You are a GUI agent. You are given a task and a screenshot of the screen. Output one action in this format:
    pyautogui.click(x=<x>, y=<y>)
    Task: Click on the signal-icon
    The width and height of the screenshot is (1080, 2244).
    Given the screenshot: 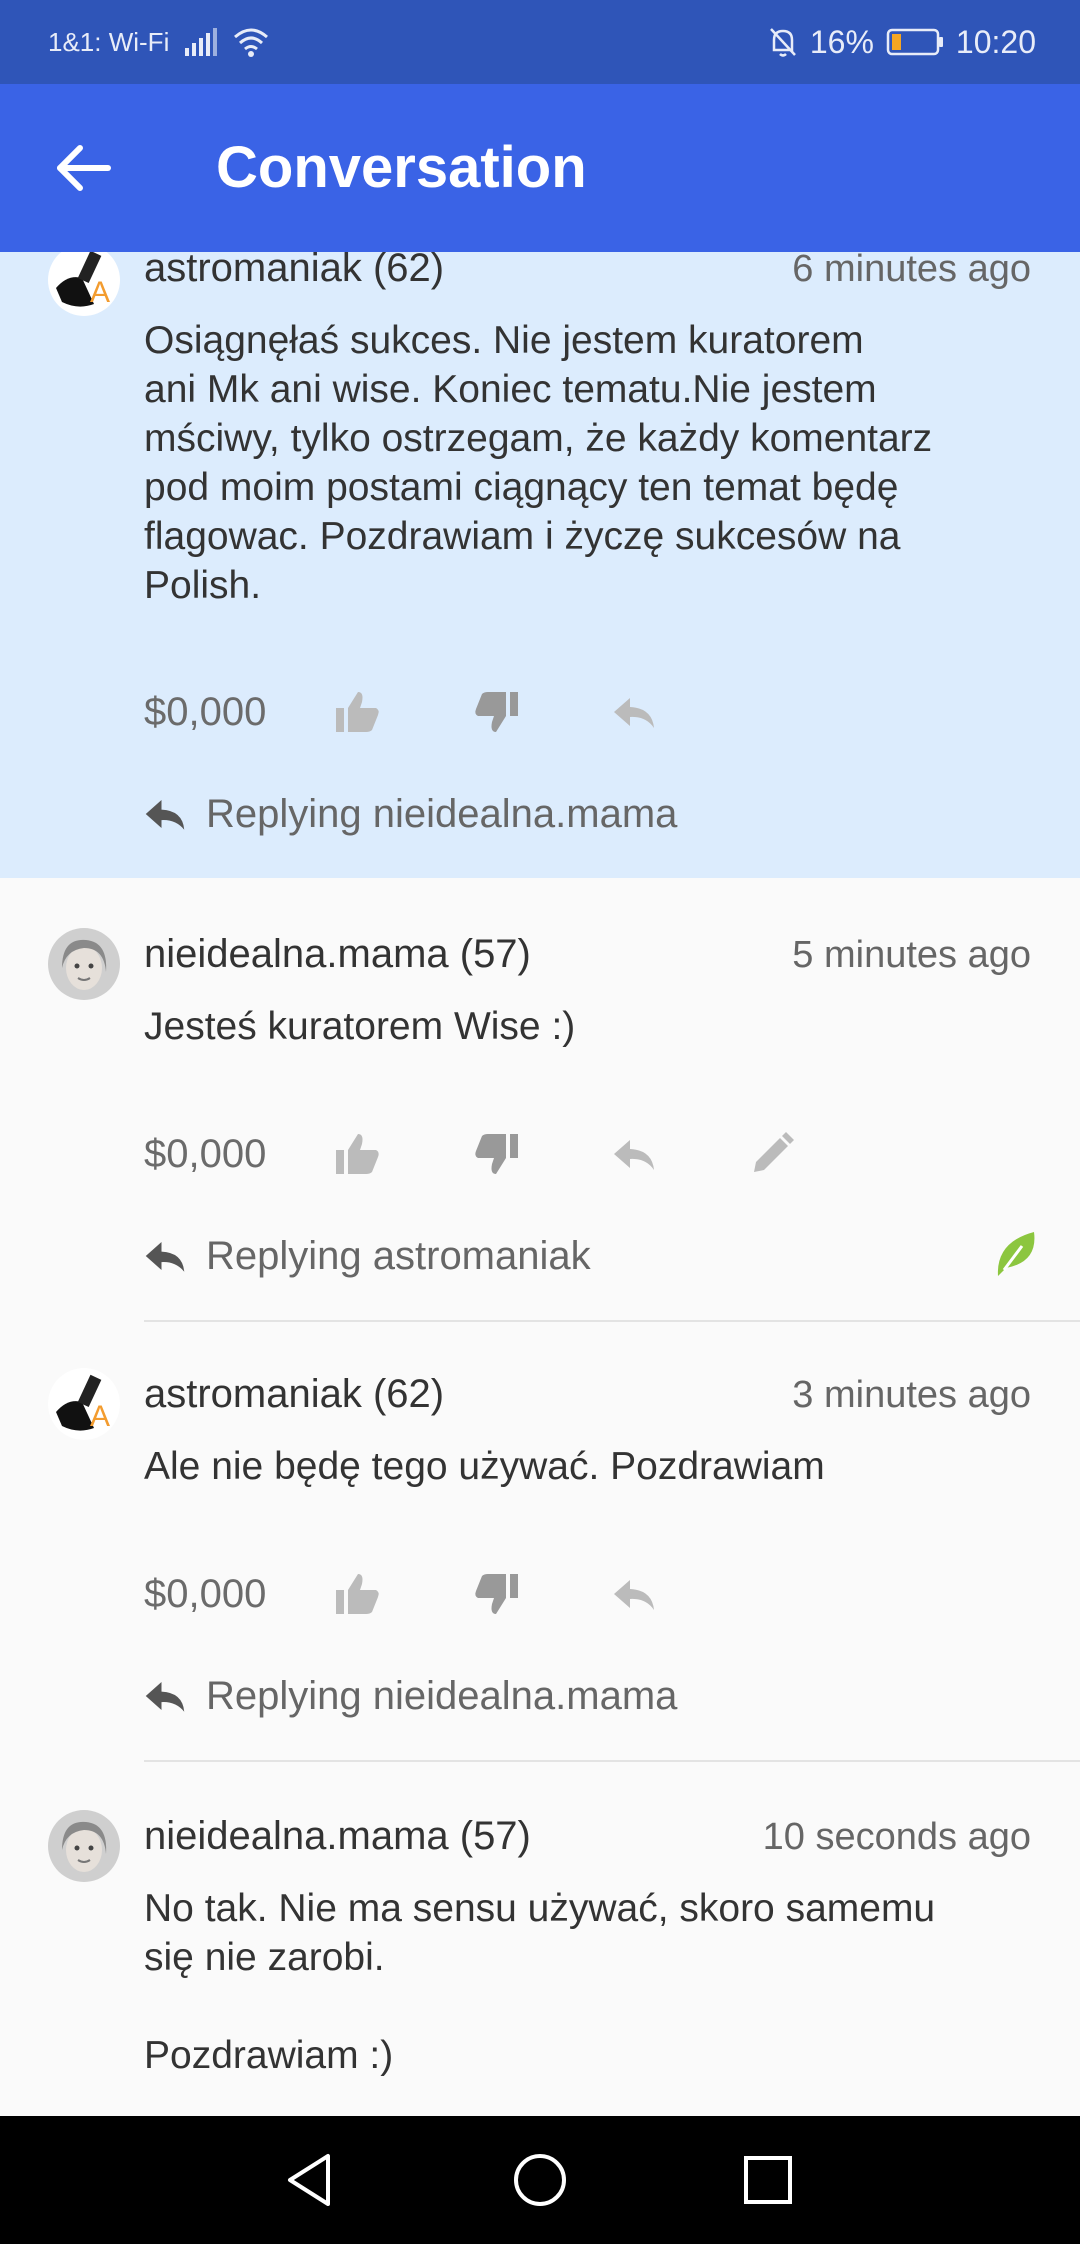 What is the action you would take?
    pyautogui.click(x=201, y=42)
    